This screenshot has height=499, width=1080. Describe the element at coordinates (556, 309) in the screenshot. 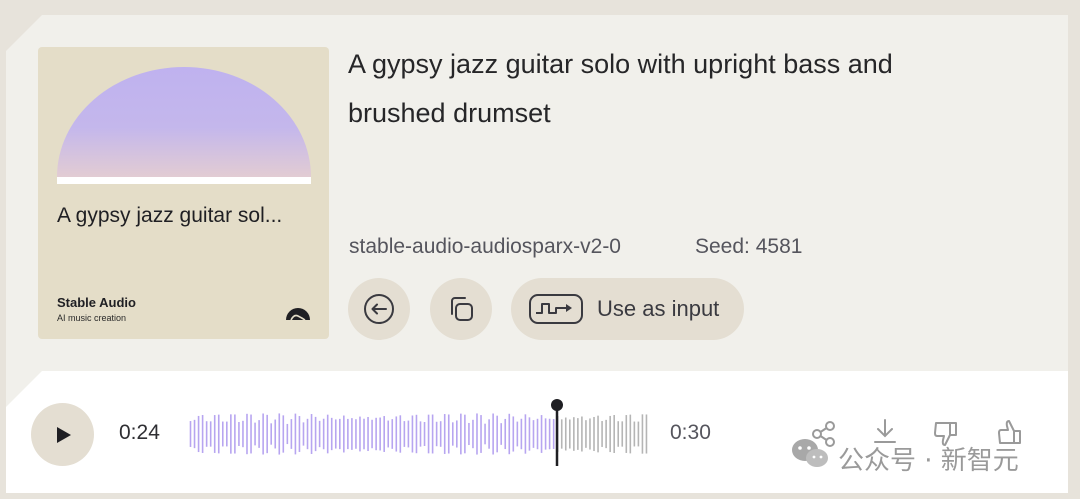

I see `waveform-arrow-icon` at that location.